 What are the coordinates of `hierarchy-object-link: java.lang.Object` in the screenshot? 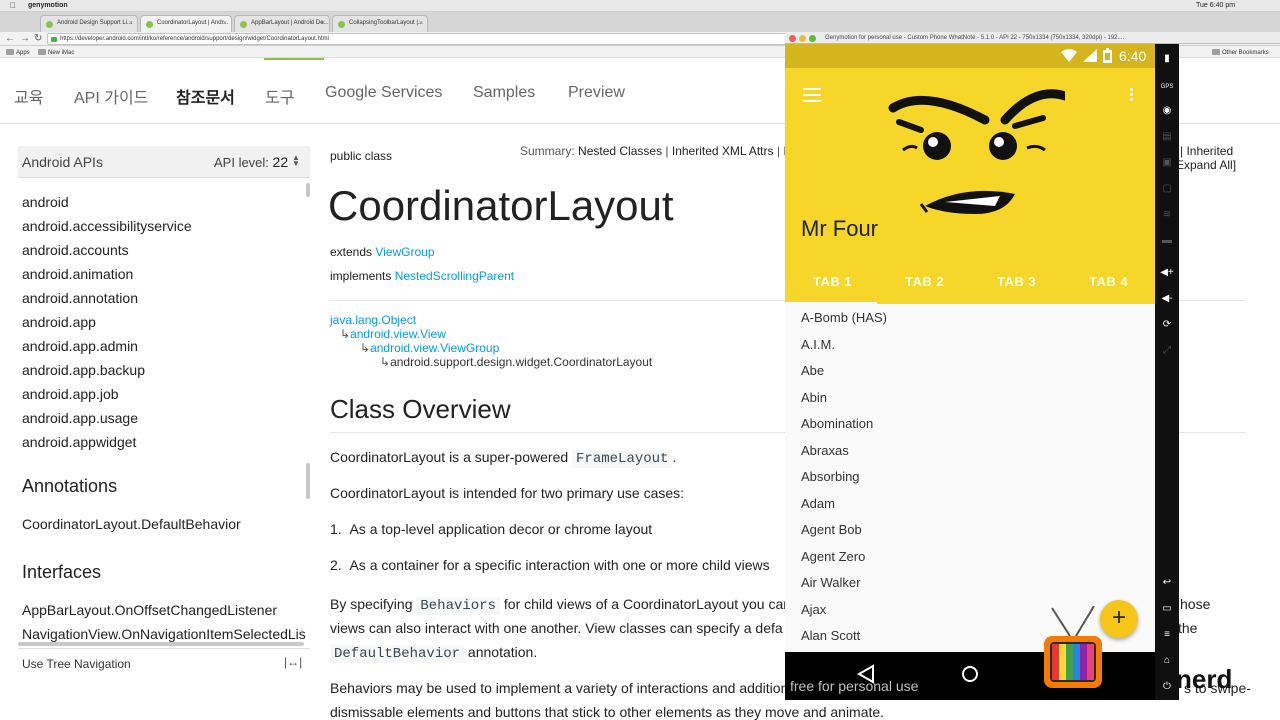 It's located at (373, 320).